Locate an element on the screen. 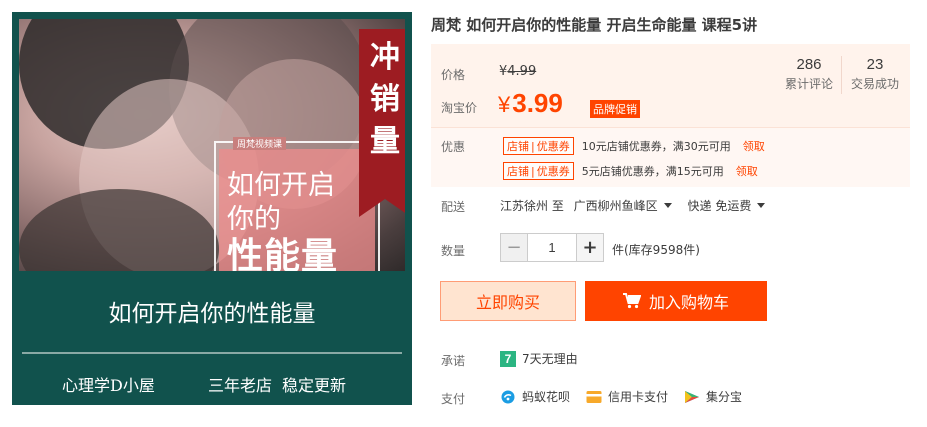  overlay-line-3: 性能量 is located at coordinates (283, 253).